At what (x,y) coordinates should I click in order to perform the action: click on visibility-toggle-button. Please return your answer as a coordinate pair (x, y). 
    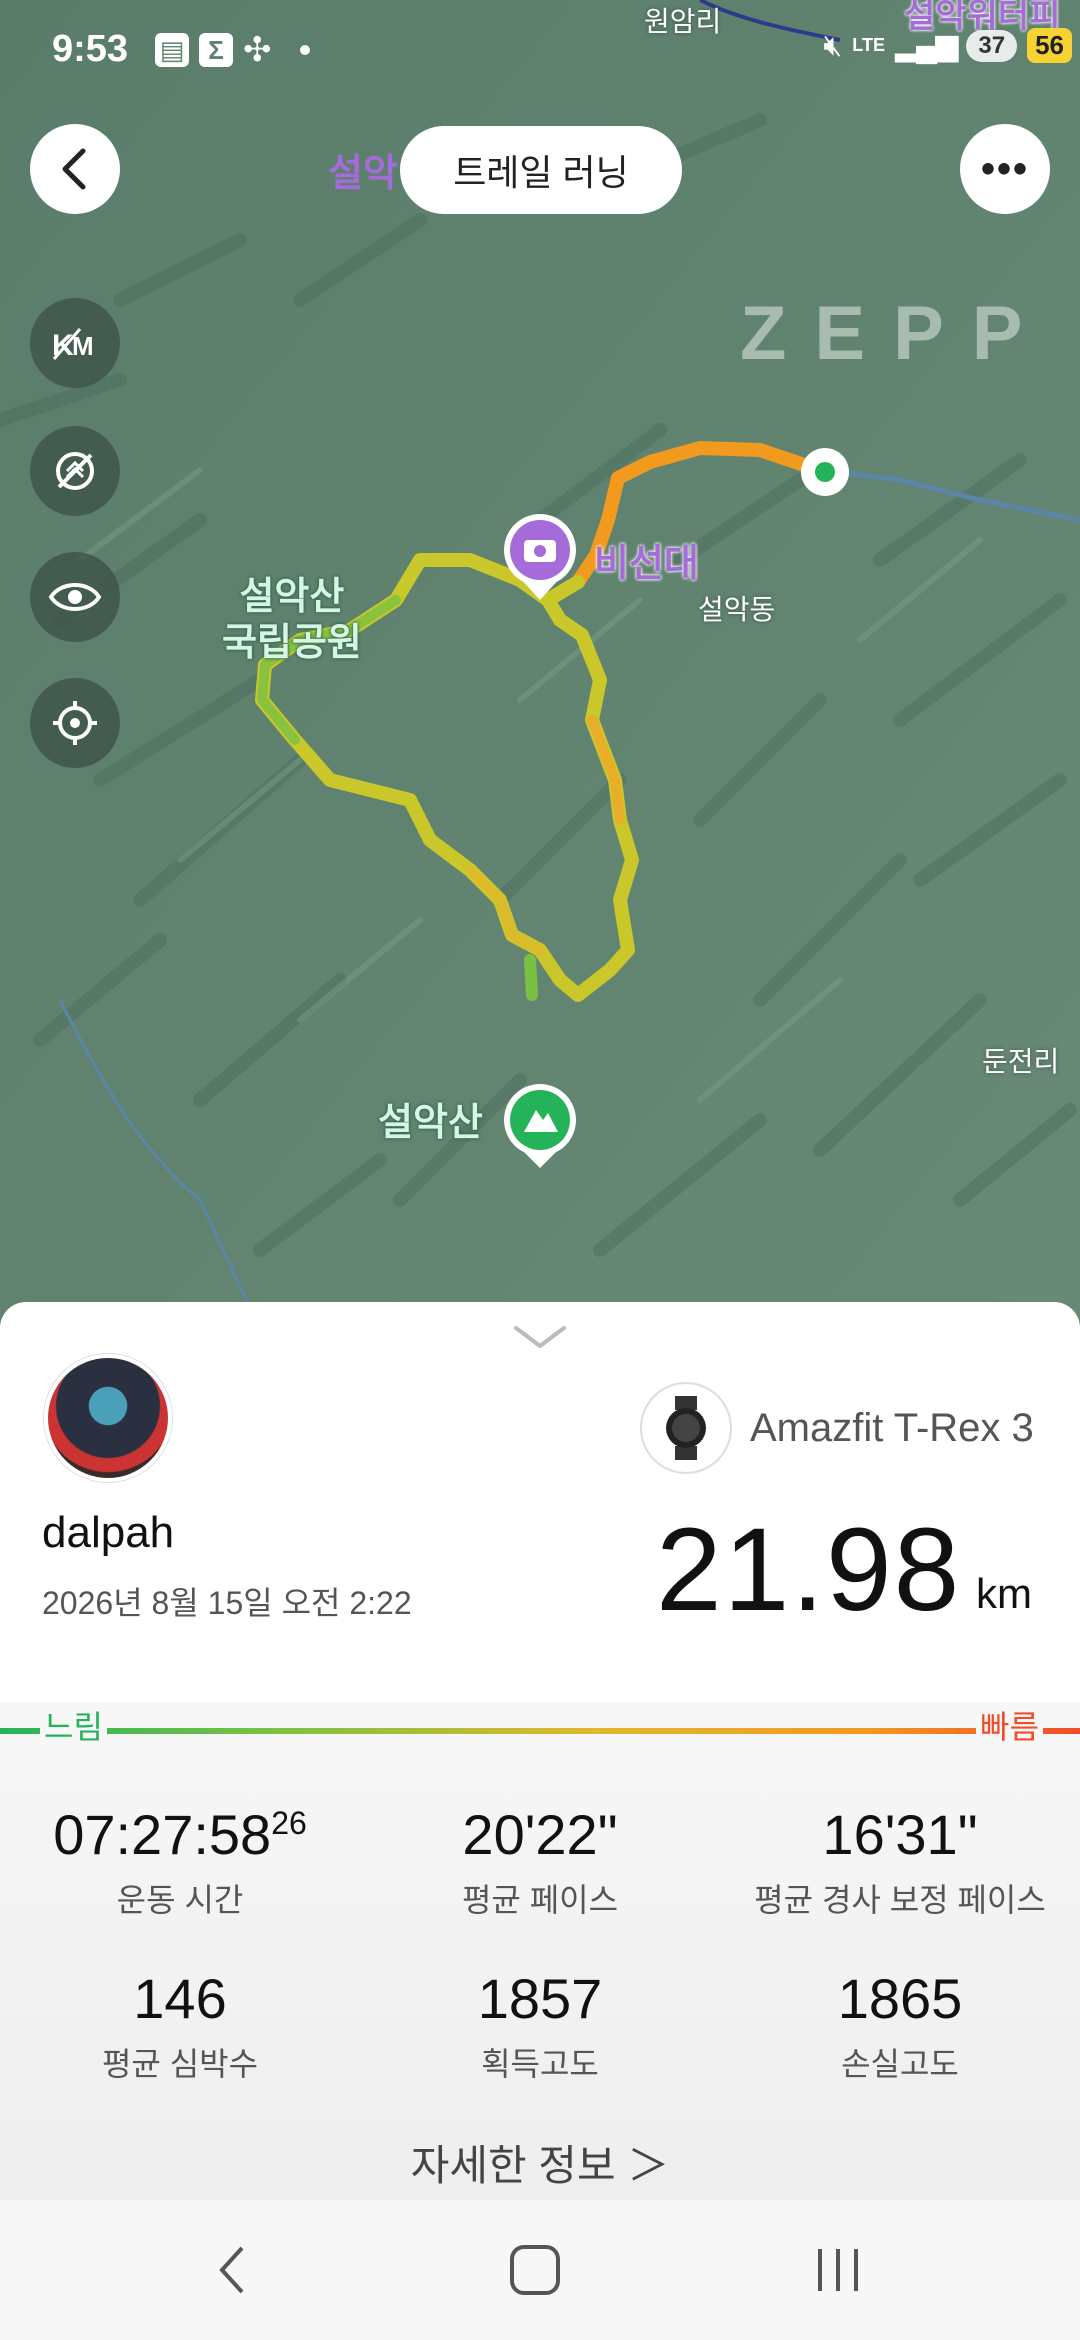
    Looking at the image, I should click on (75, 597).